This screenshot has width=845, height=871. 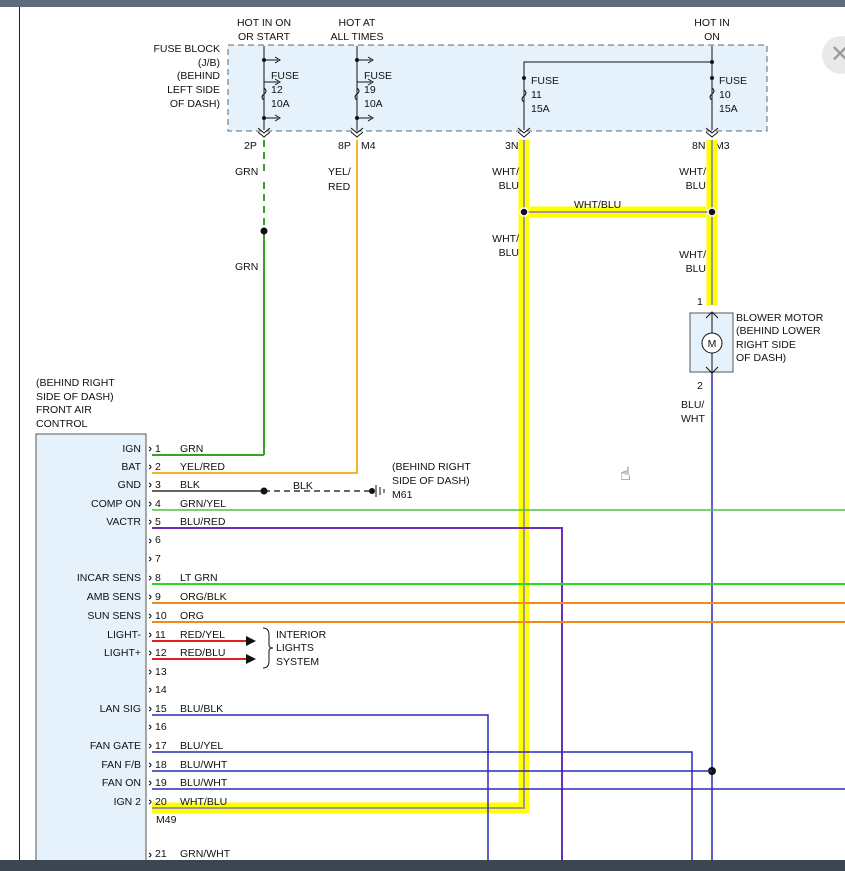 I want to click on svg-text: (BEHIND, so click(x=199, y=76).